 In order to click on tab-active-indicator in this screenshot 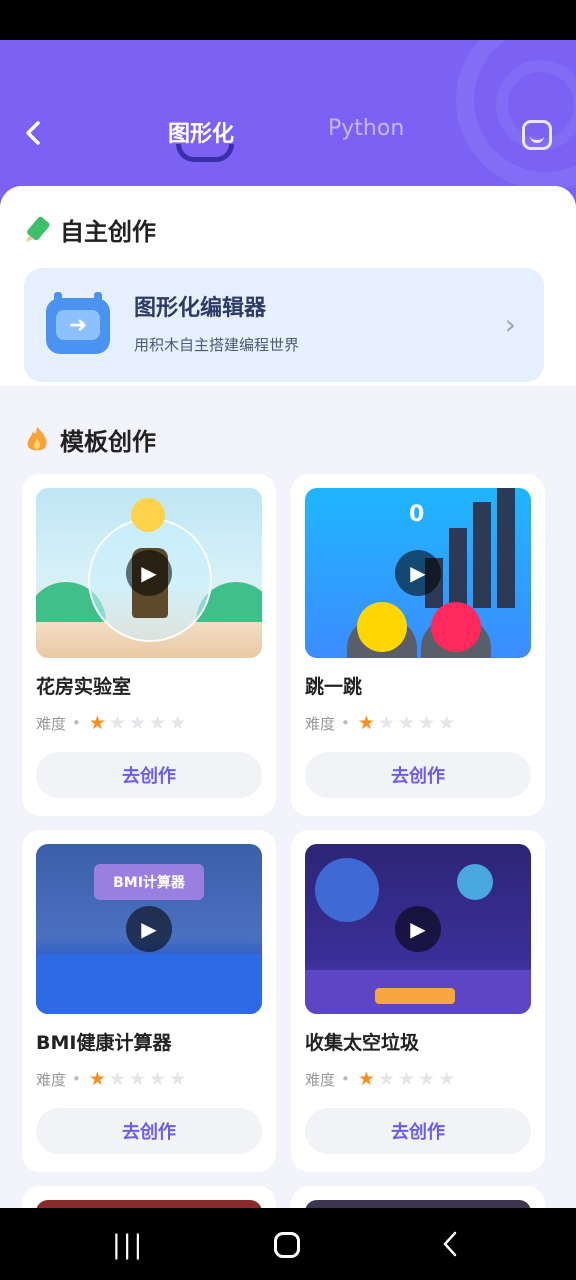, I will do `click(205, 153)`.